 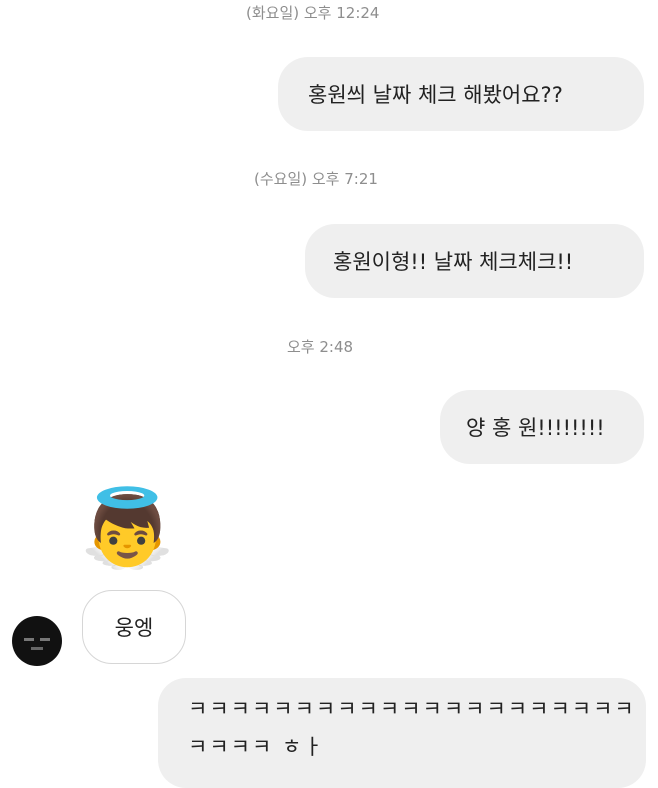 What do you see at coordinates (313, 13) in the screenshot?
I see `timestamp: (화요일) 오후 12:24` at bounding box center [313, 13].